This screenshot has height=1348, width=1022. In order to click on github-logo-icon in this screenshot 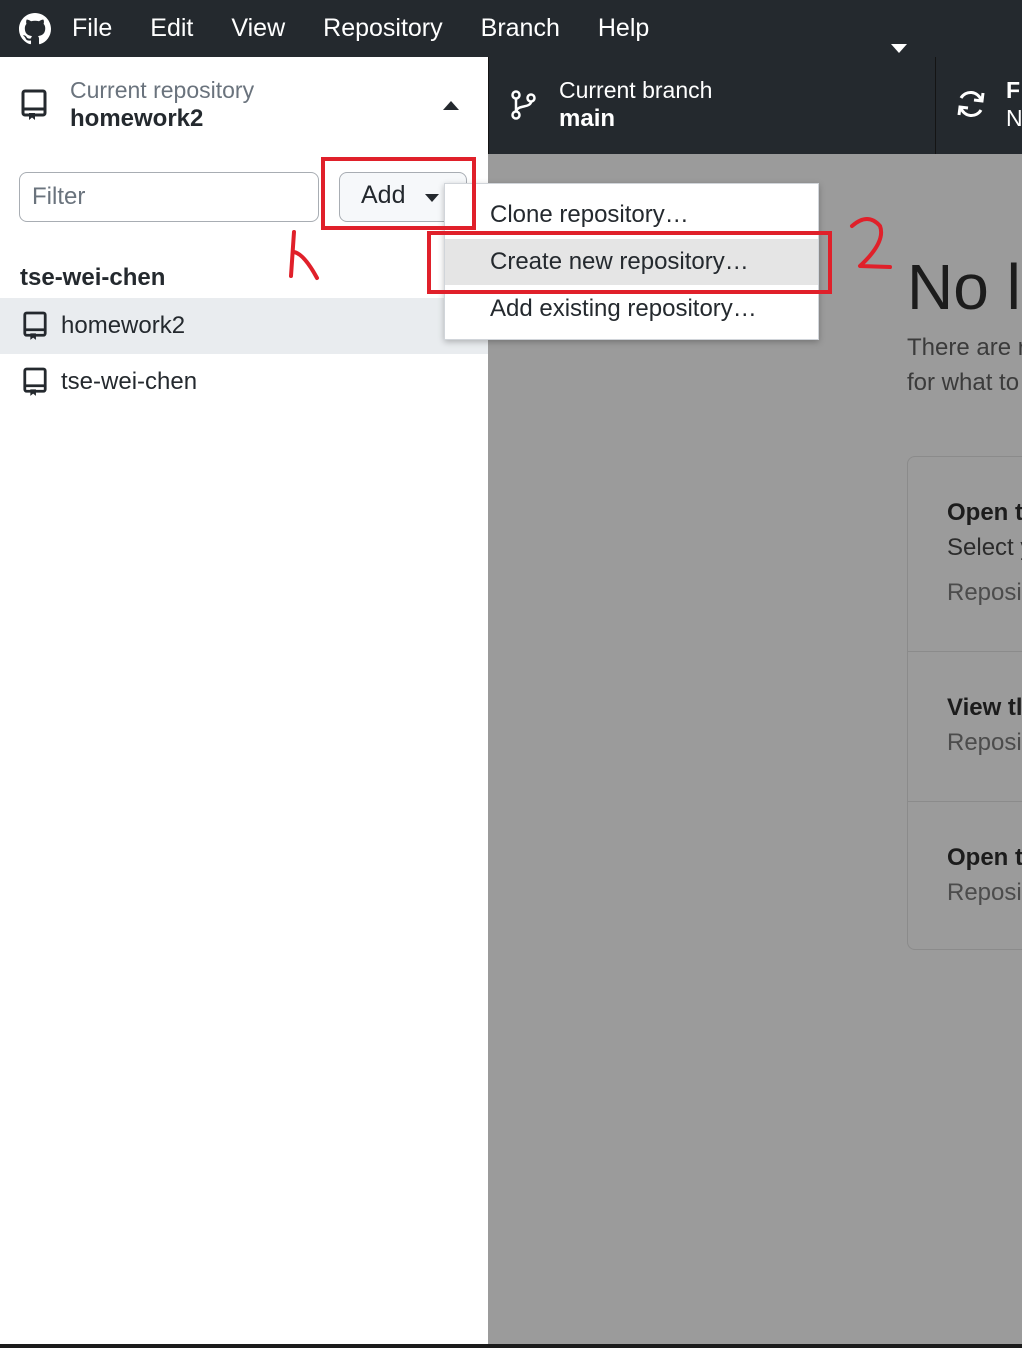, I will do `click(35, 29)`.